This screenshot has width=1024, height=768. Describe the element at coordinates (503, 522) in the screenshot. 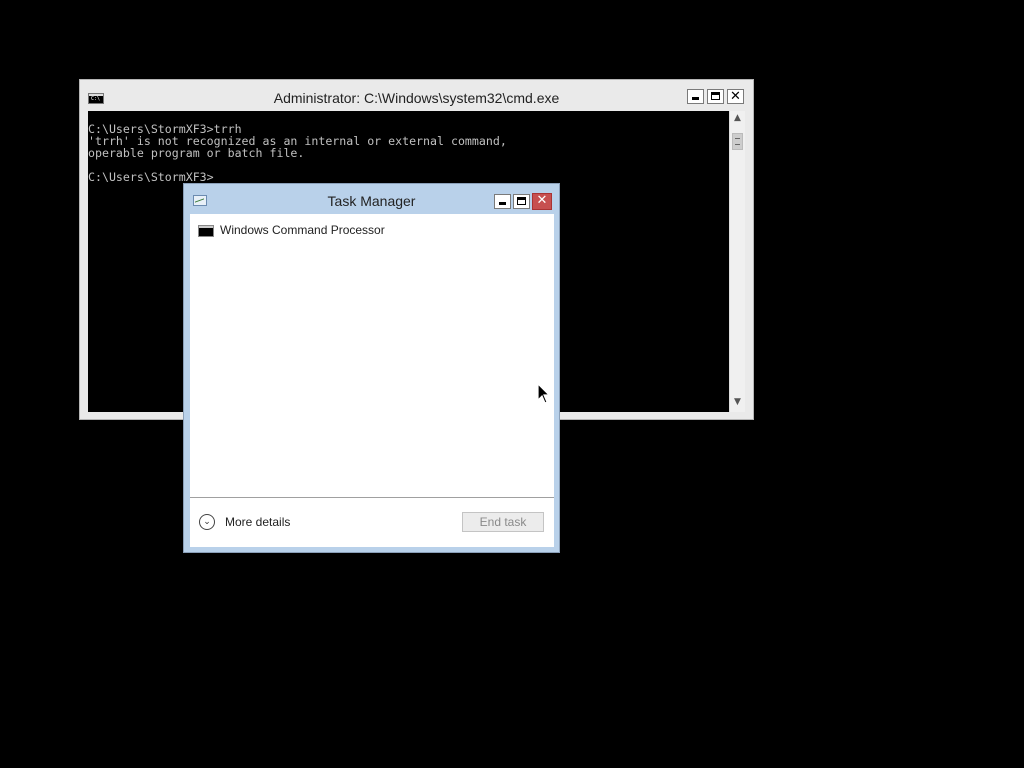

I see `end-task-button: End task` at that location.